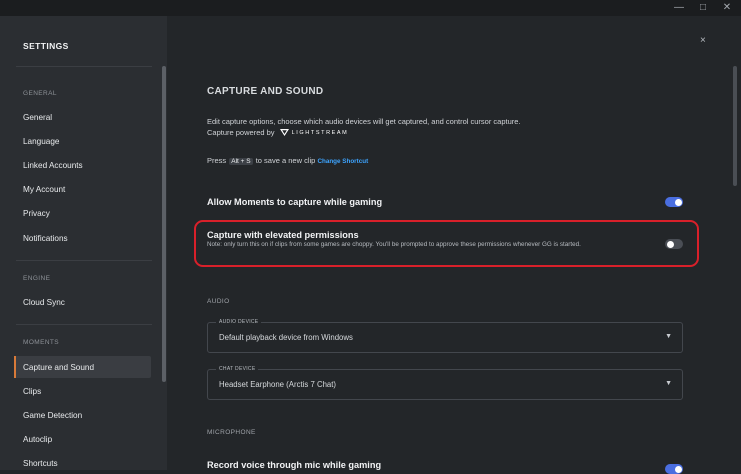 Image resolution: width=741 pixels, height=474 pixels. Describe the element at coordinates (58, 367) in the screenshot. I see `sidebar-item-capture-and-sound: Capture and Sound` at that location.